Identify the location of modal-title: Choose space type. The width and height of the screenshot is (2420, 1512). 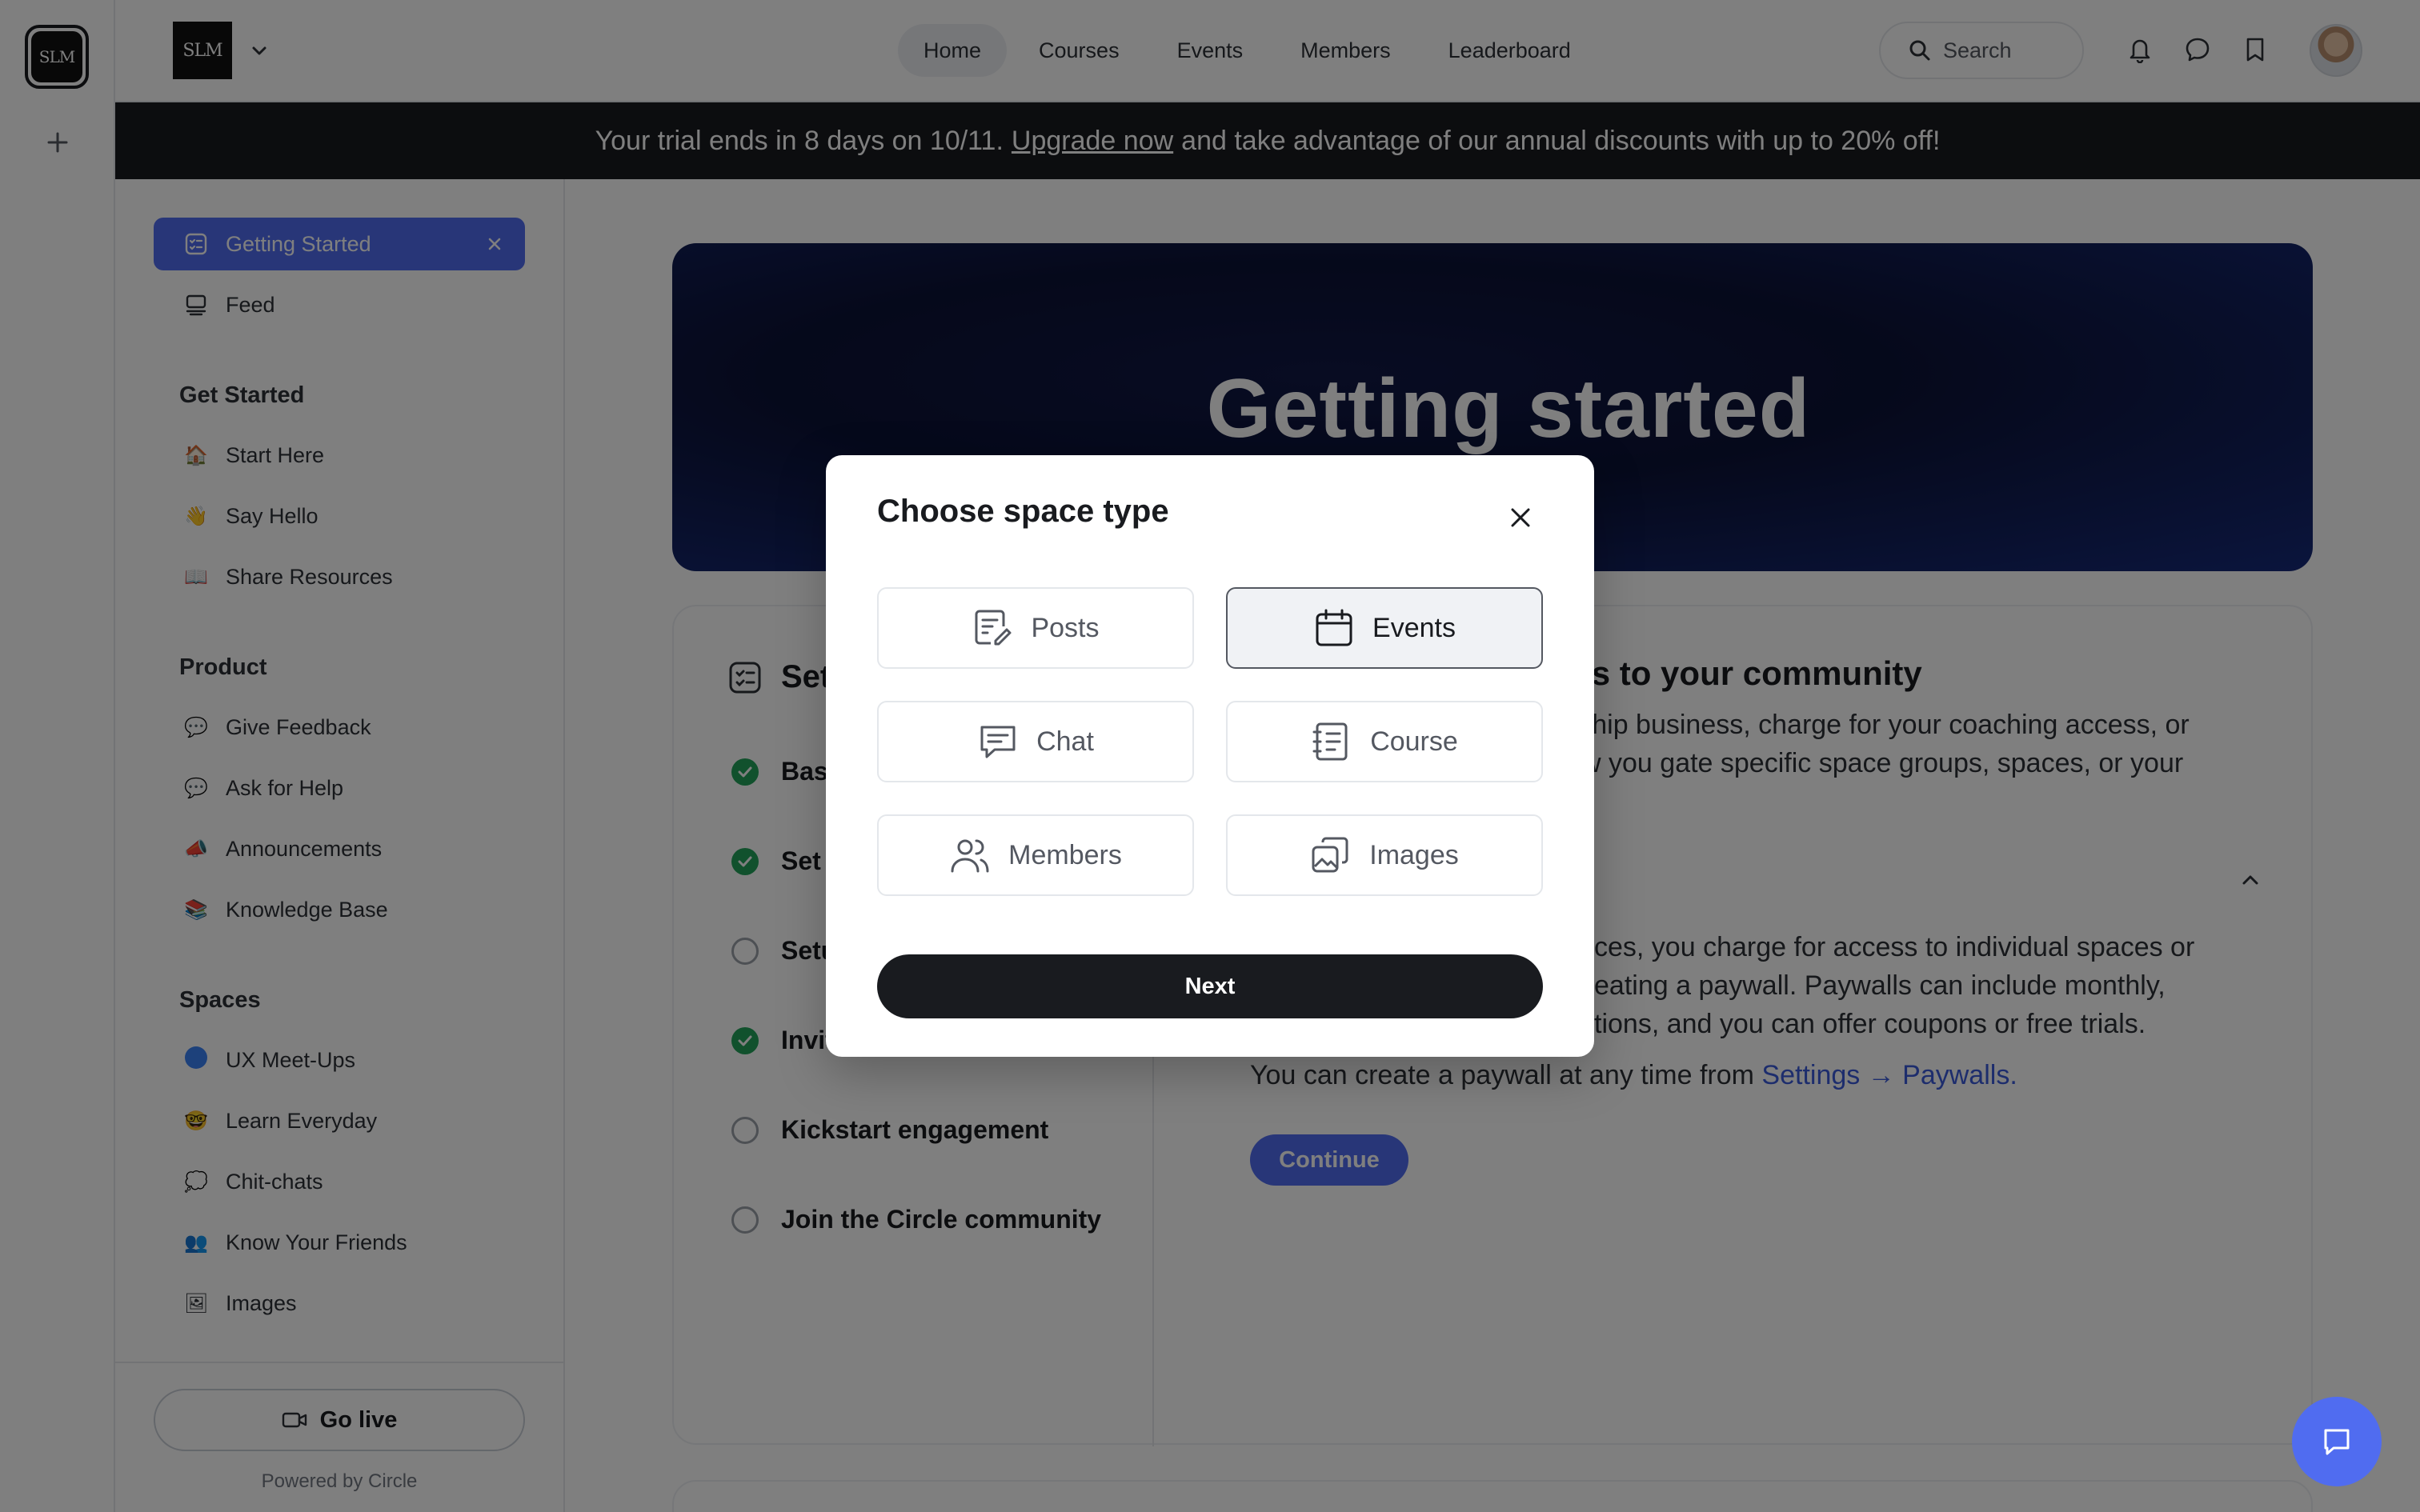
(1023, 511).